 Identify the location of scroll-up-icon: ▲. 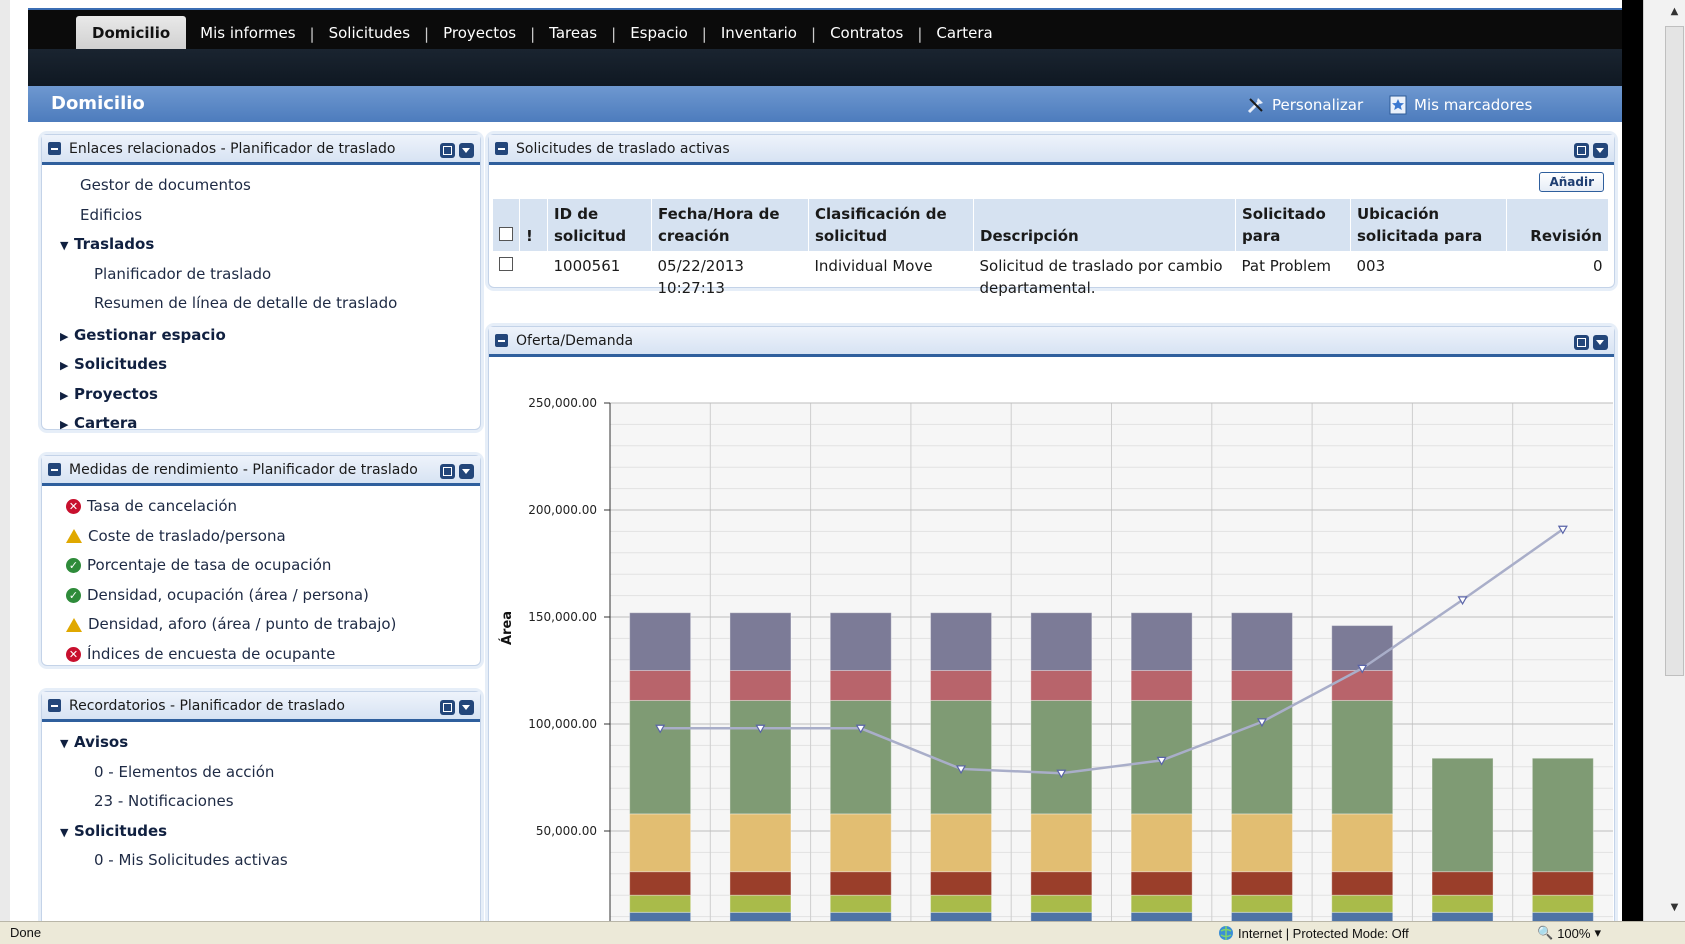
(1674, 12).